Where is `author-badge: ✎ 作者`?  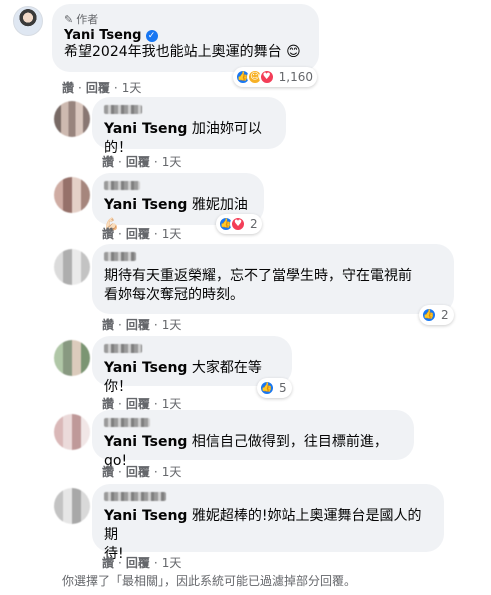
author-badge: ✎ 作者 is located at coordinates (185, 19).